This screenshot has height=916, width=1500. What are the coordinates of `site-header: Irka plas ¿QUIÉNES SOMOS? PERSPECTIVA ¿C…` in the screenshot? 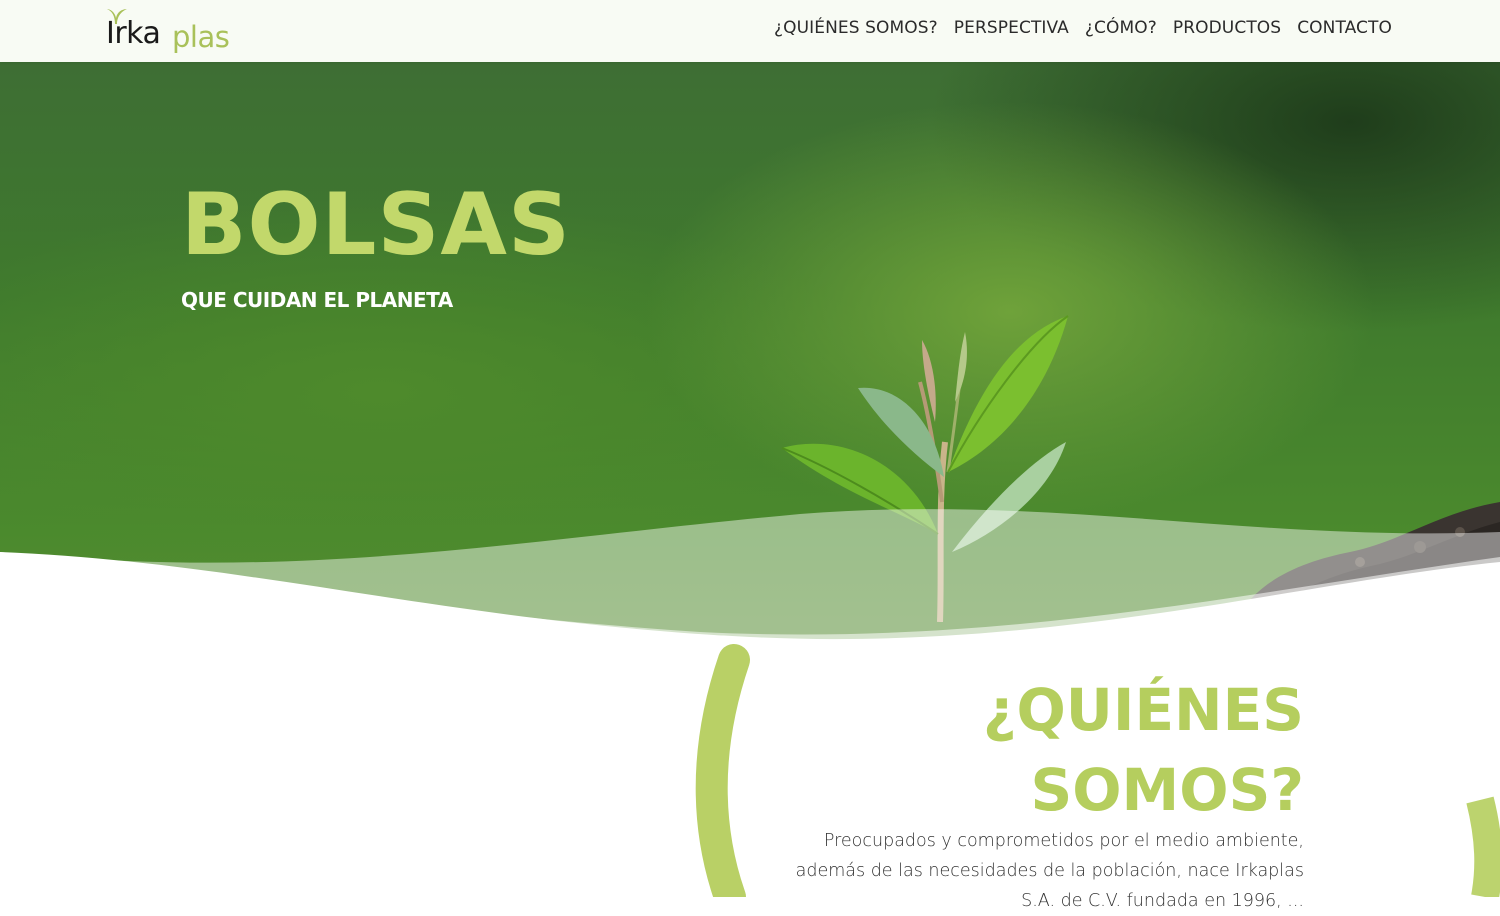 It's located at (750, 31).